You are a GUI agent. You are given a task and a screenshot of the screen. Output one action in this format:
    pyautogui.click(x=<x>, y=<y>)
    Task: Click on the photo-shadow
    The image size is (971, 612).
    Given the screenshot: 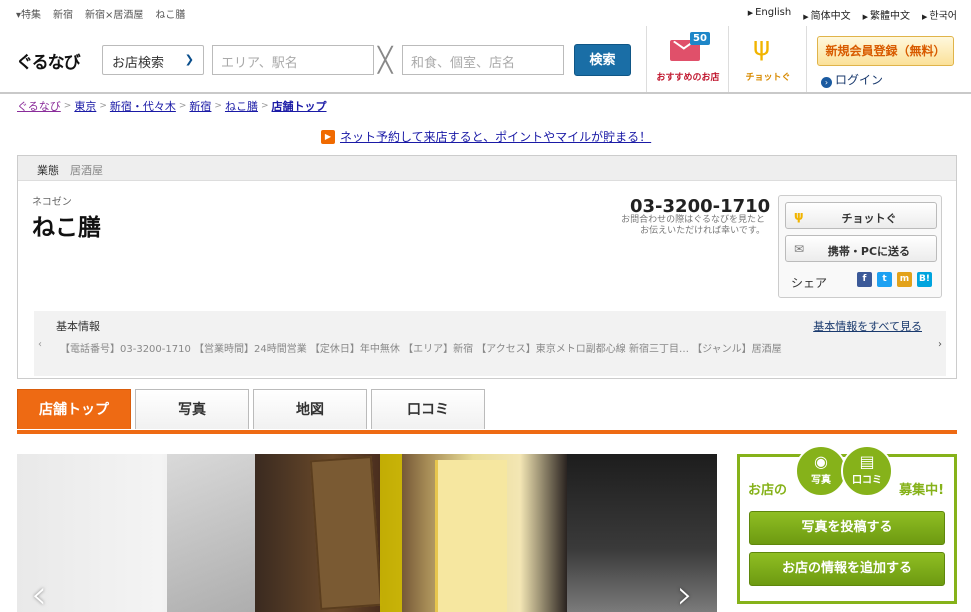 What is the action you would take?
    pyautogui.click(x=212, y=533)
    